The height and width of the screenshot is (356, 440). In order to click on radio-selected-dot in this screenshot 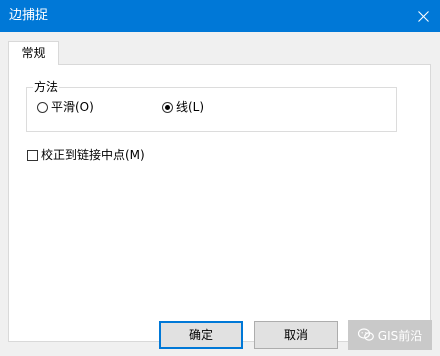, I will do `click(167, 107)`.